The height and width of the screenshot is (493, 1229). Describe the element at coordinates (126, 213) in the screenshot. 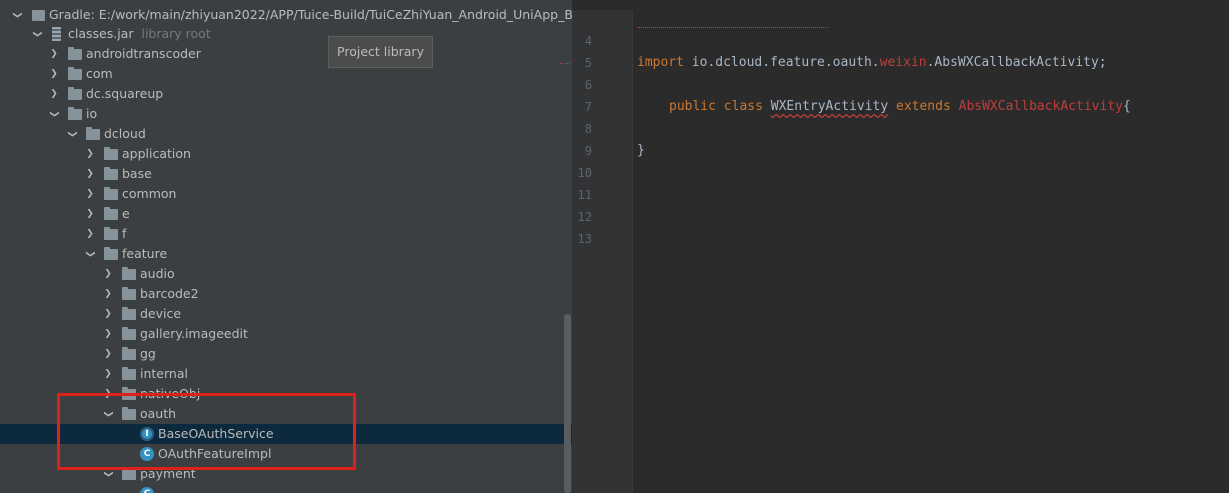

I see `tree-label: e` at that location.